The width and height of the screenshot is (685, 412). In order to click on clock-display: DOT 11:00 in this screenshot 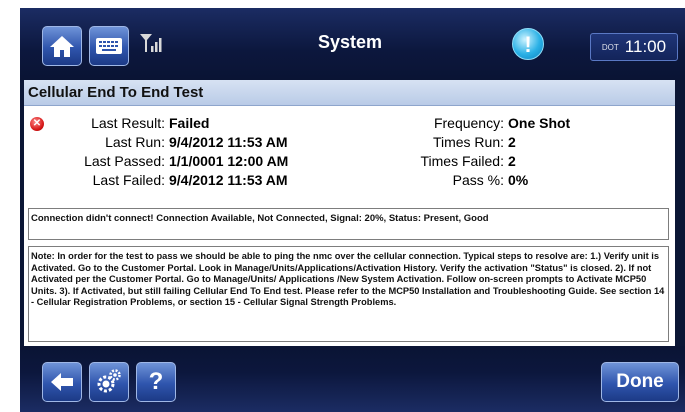, I will do `click(634, 47)`.